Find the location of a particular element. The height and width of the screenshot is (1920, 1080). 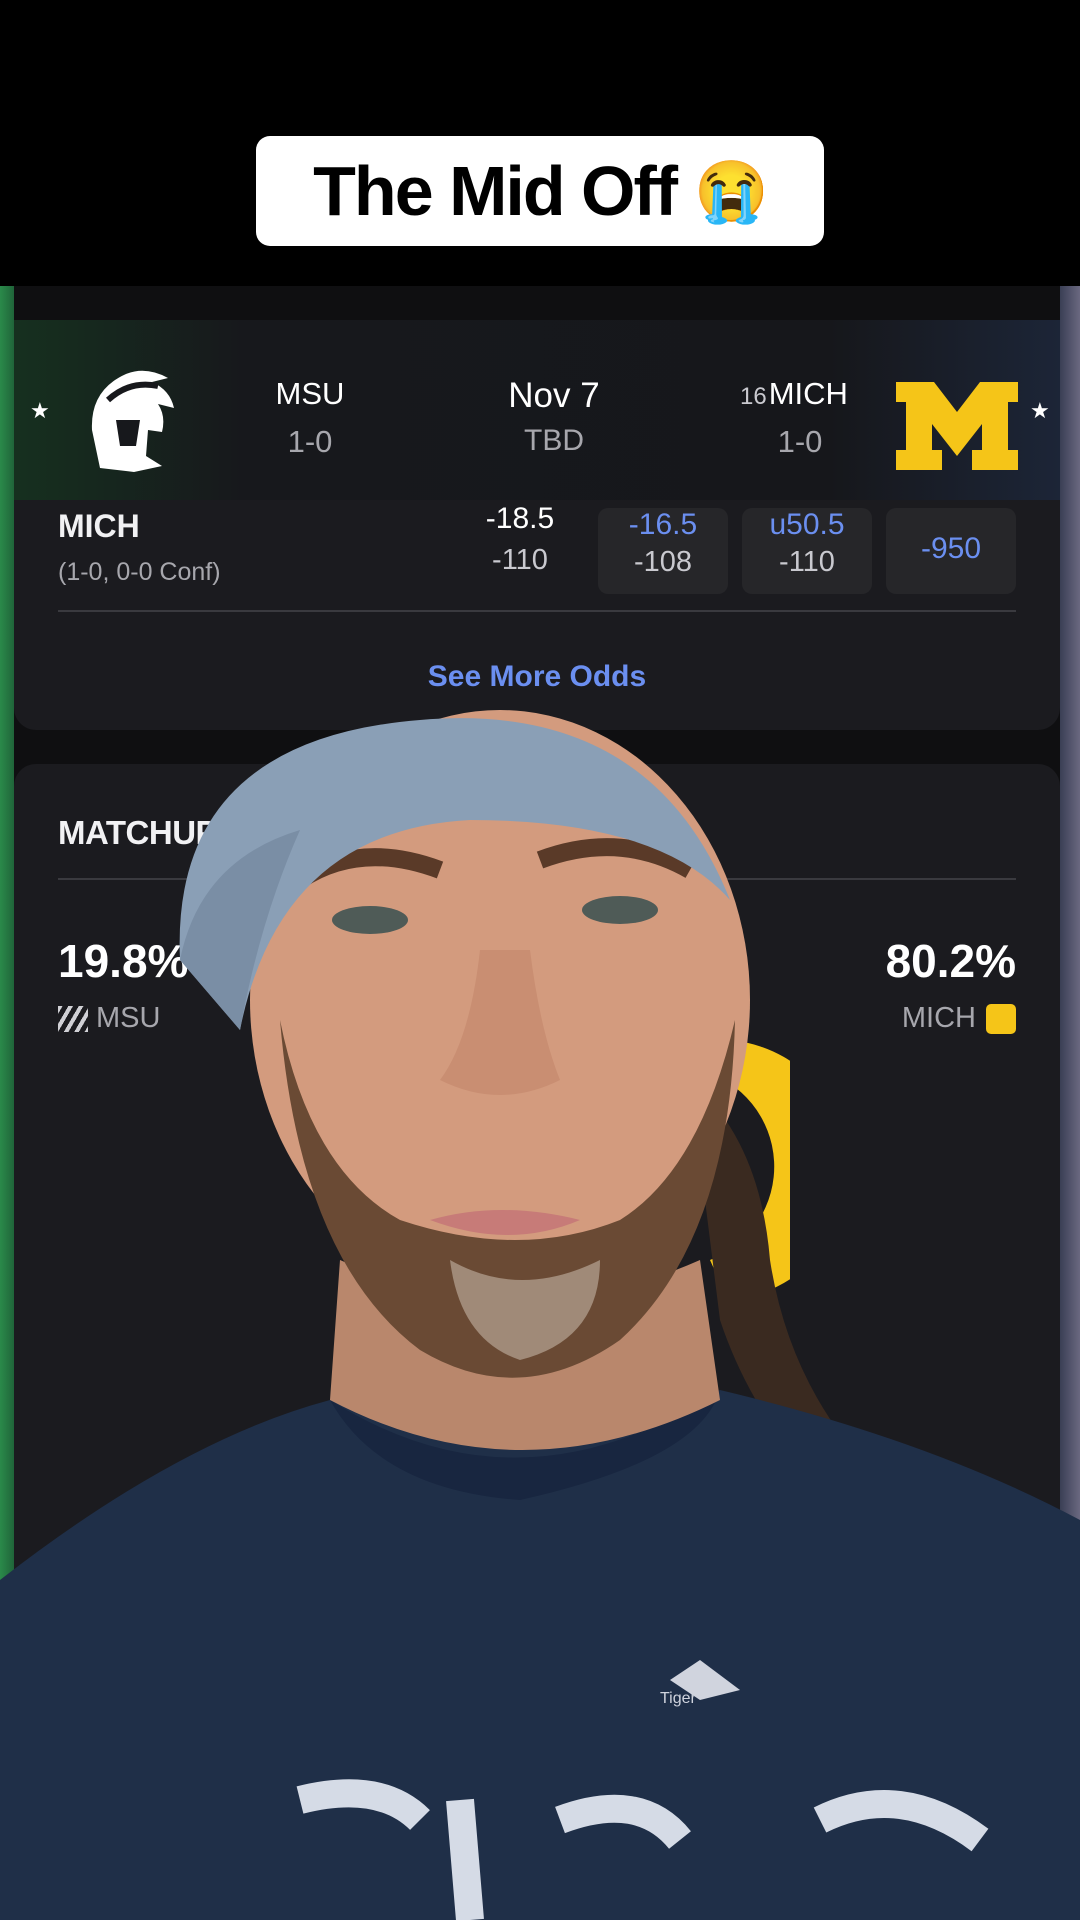

shirt-logo-text: Tiger is located at coordinates (678, 1698).